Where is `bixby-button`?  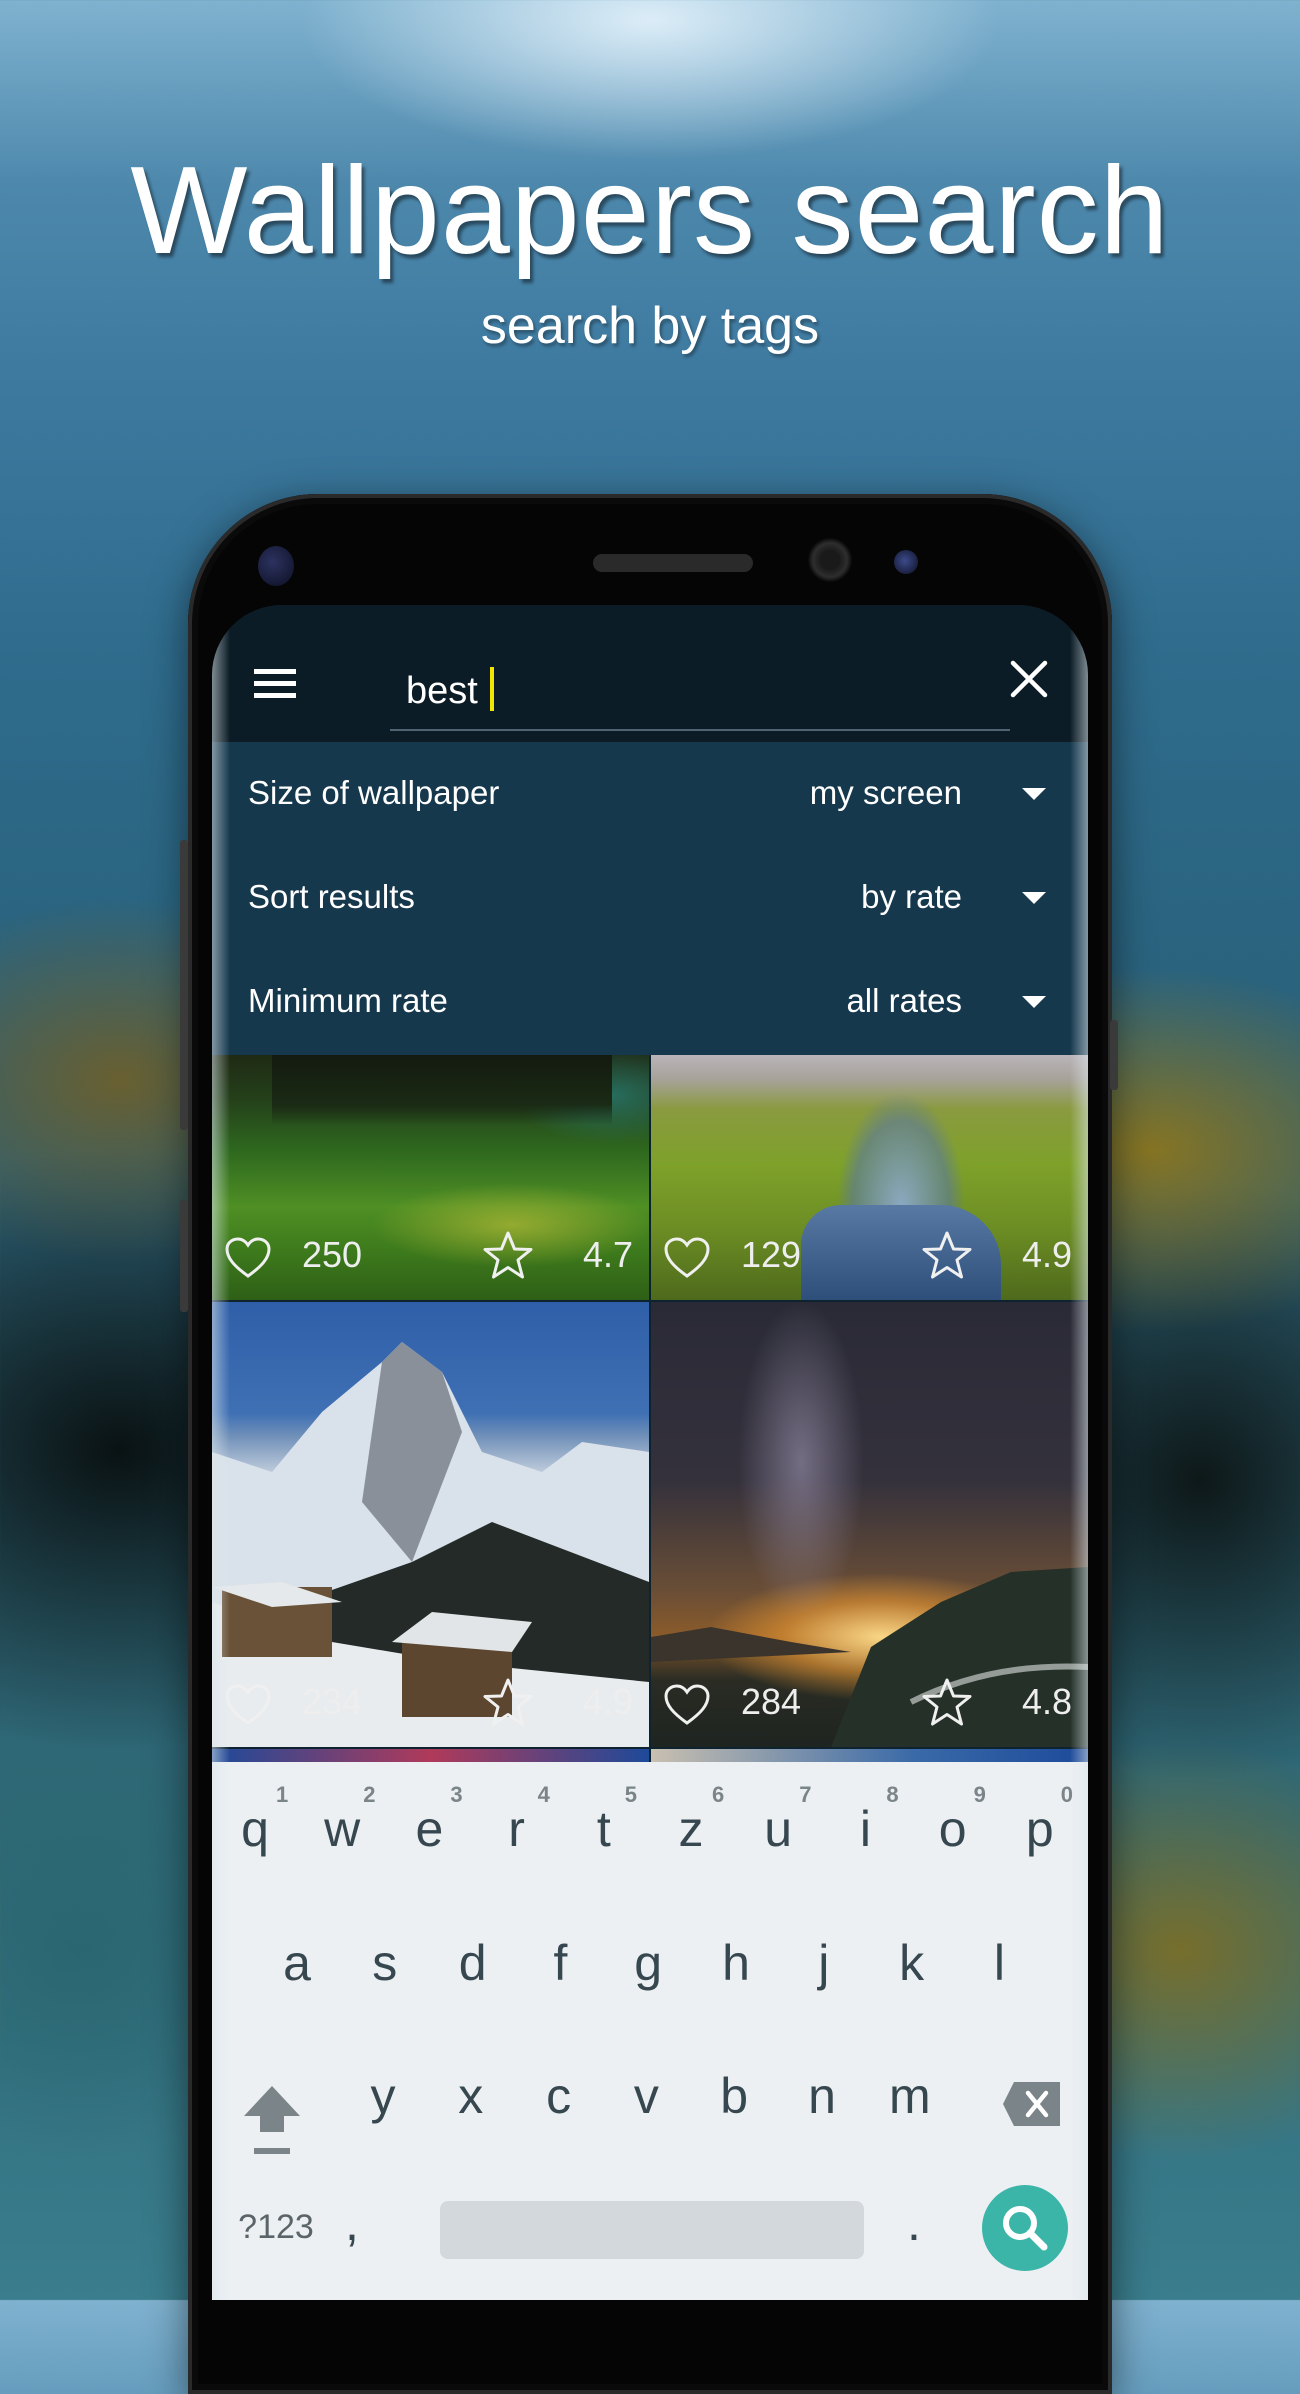
bixby-button is located at coordinates (184, 1256).